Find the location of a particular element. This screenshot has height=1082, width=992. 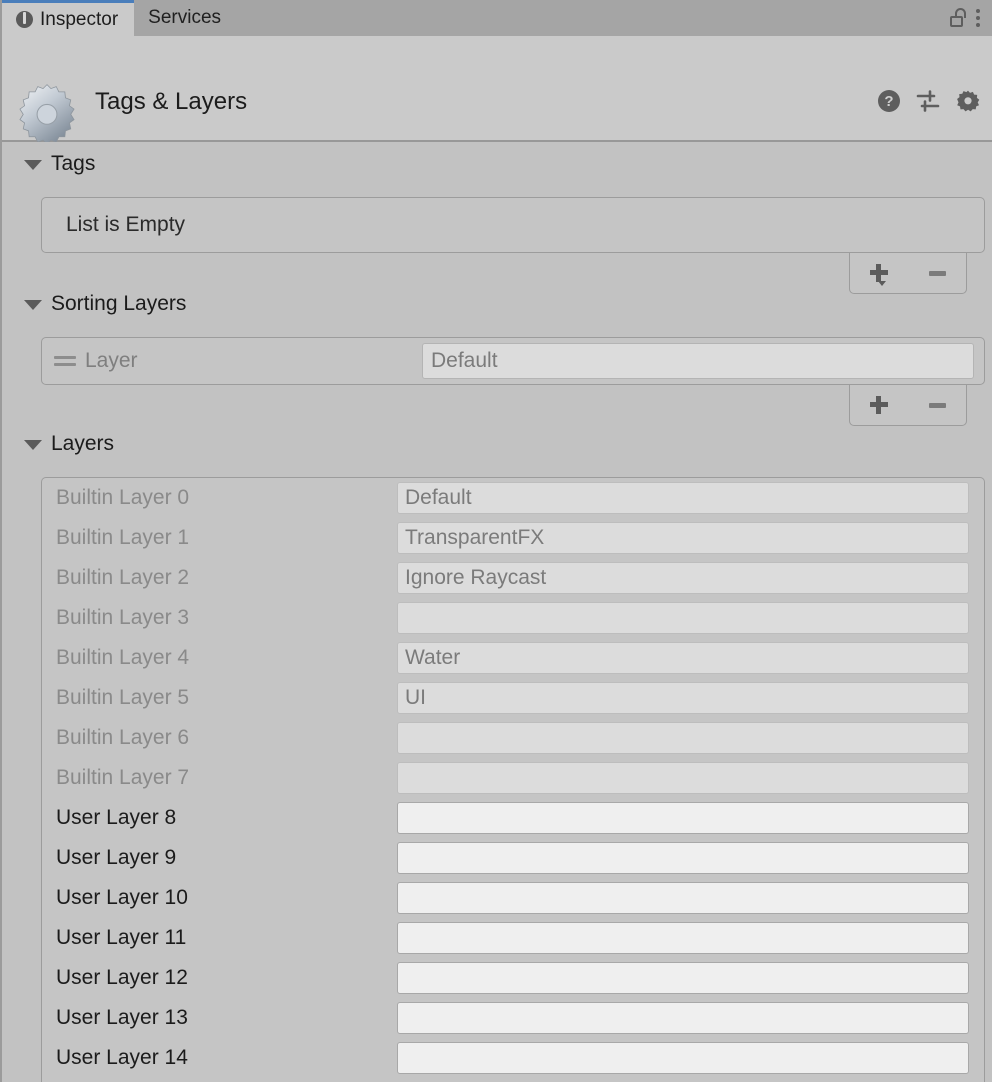

layer-label: Builtin Layer 5 is located at coordinates (123, 697).